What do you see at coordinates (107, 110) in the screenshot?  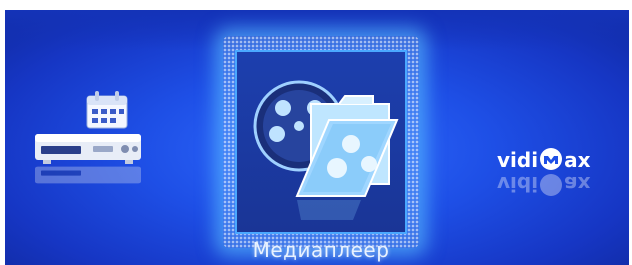 I see `calendar-icon` at bounding box center [107, 110].